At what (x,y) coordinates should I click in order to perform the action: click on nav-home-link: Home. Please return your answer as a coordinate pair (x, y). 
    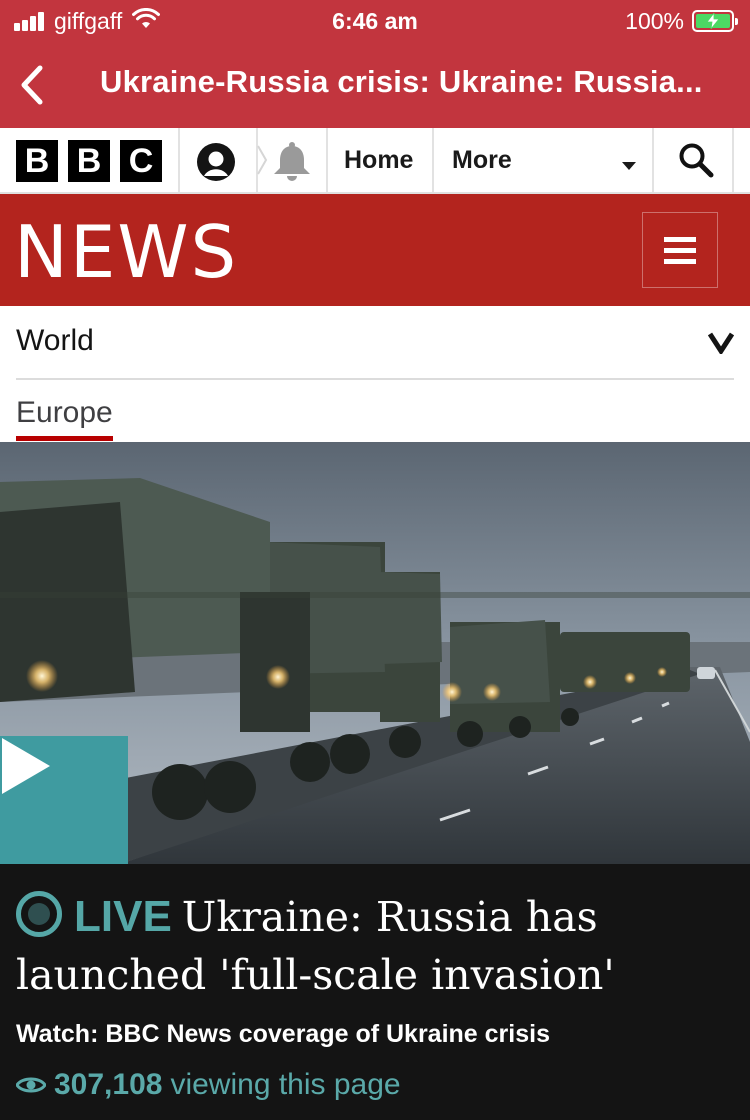
    Looking at the image, I should click on (378, 160).